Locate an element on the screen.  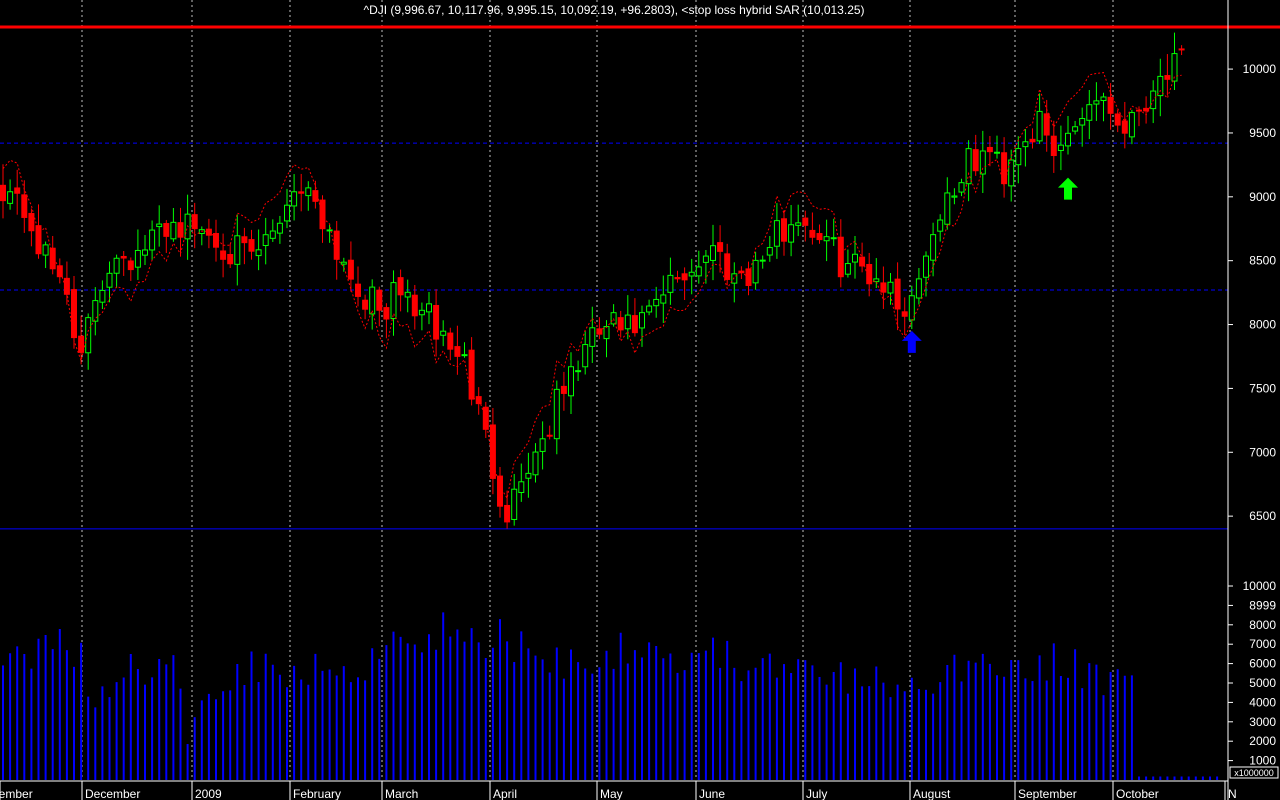
volume-tick-label: 6000 is located at coordinates (1262, 664).